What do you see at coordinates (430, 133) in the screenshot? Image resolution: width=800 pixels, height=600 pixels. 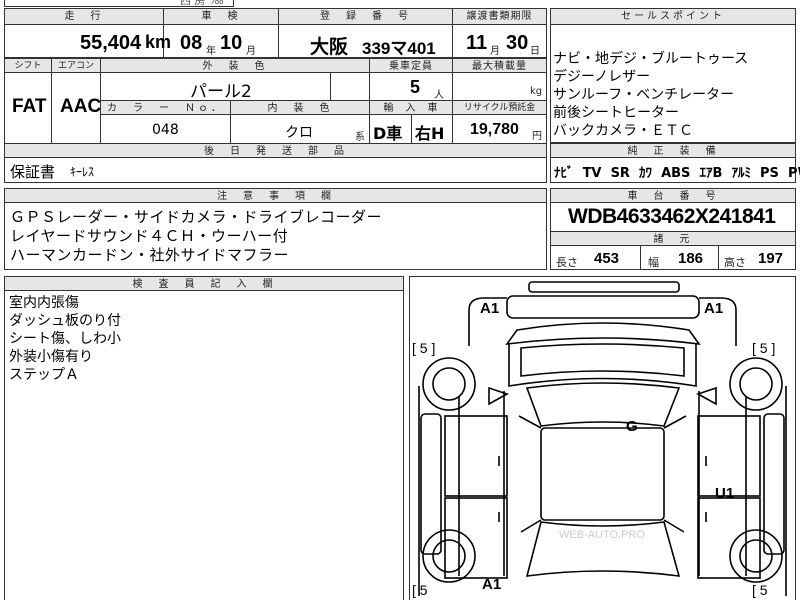 I see `steering-side: 右H` at bounding box center [430, 133].